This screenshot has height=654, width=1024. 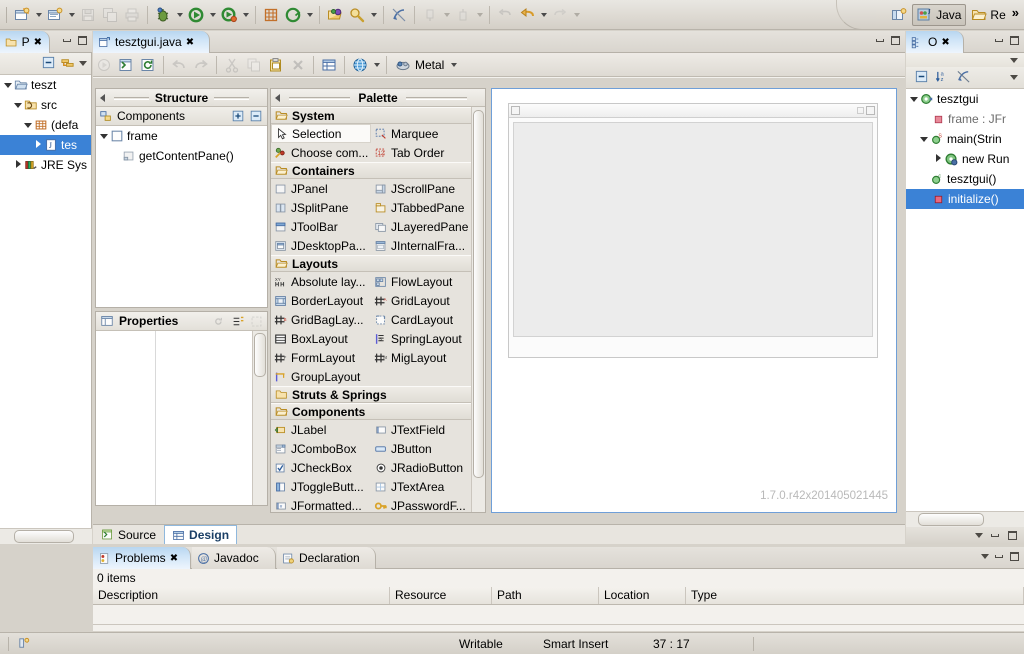 What do you see at coordinates (241, 595) in the screenshot?
I see `column-header-description: Description` at bounding box center [241, 595].